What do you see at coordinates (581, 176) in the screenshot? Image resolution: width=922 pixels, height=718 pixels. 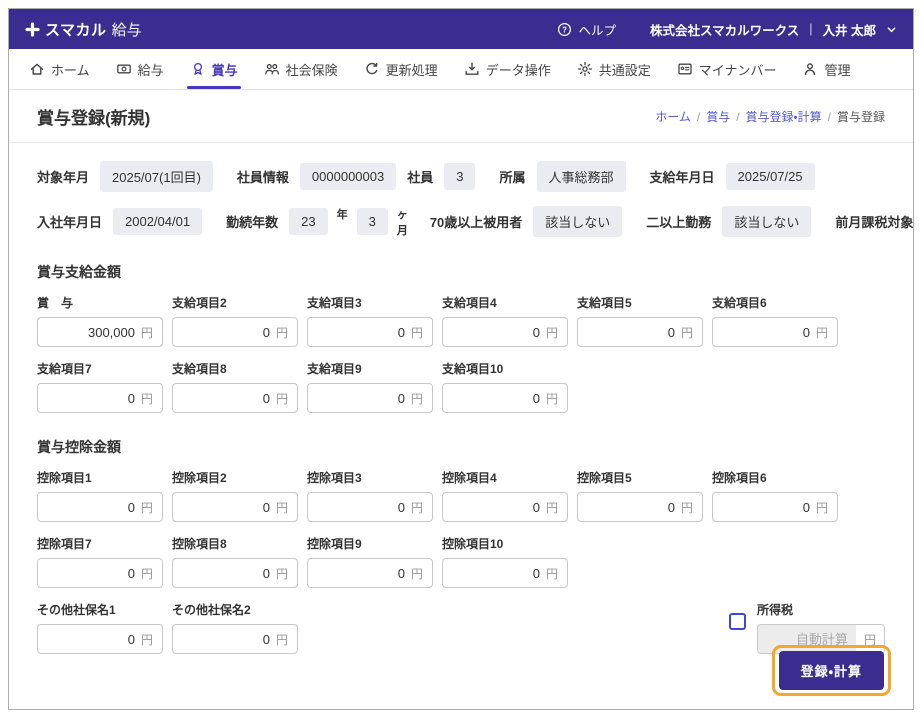 I see `department-value: 人事総務部` at bounding box center [581, 176].